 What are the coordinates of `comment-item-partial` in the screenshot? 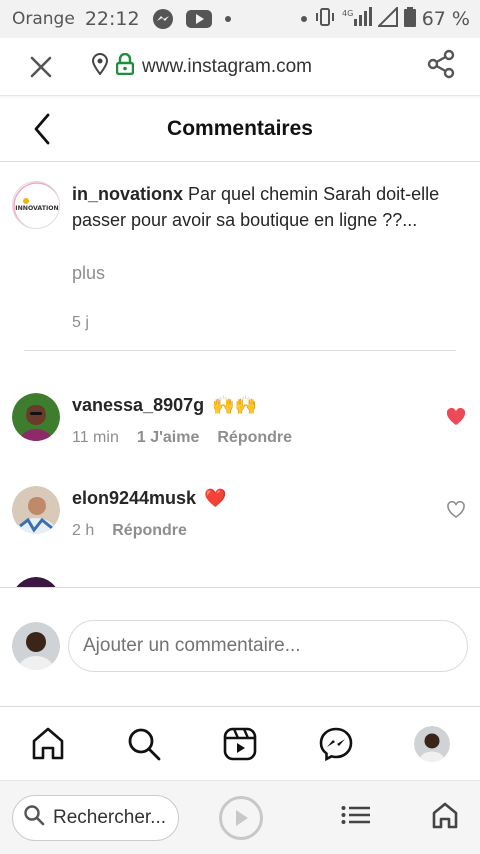 It's located at (240, 582).